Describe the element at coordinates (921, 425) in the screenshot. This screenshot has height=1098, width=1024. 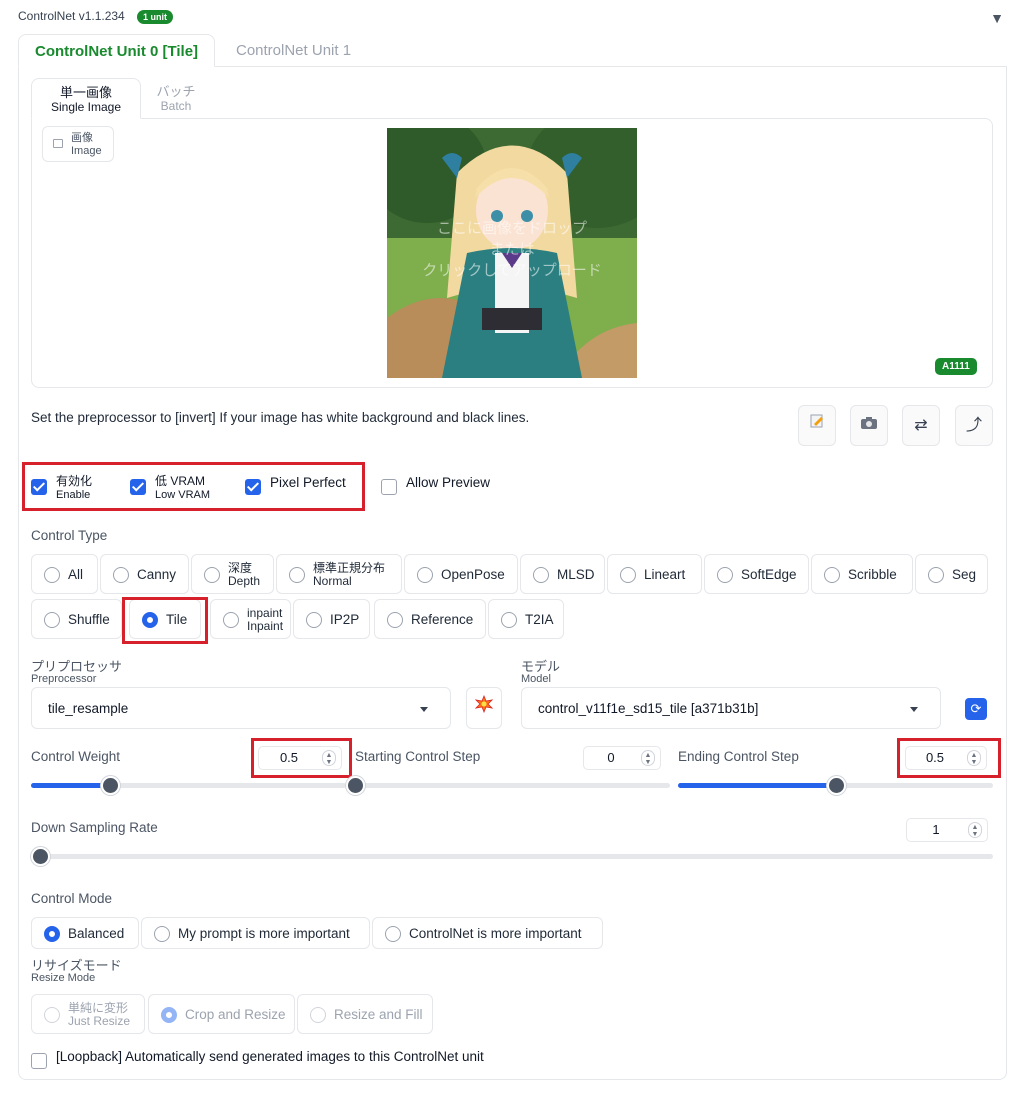
I see `swap-icon: ⇄` at that location.